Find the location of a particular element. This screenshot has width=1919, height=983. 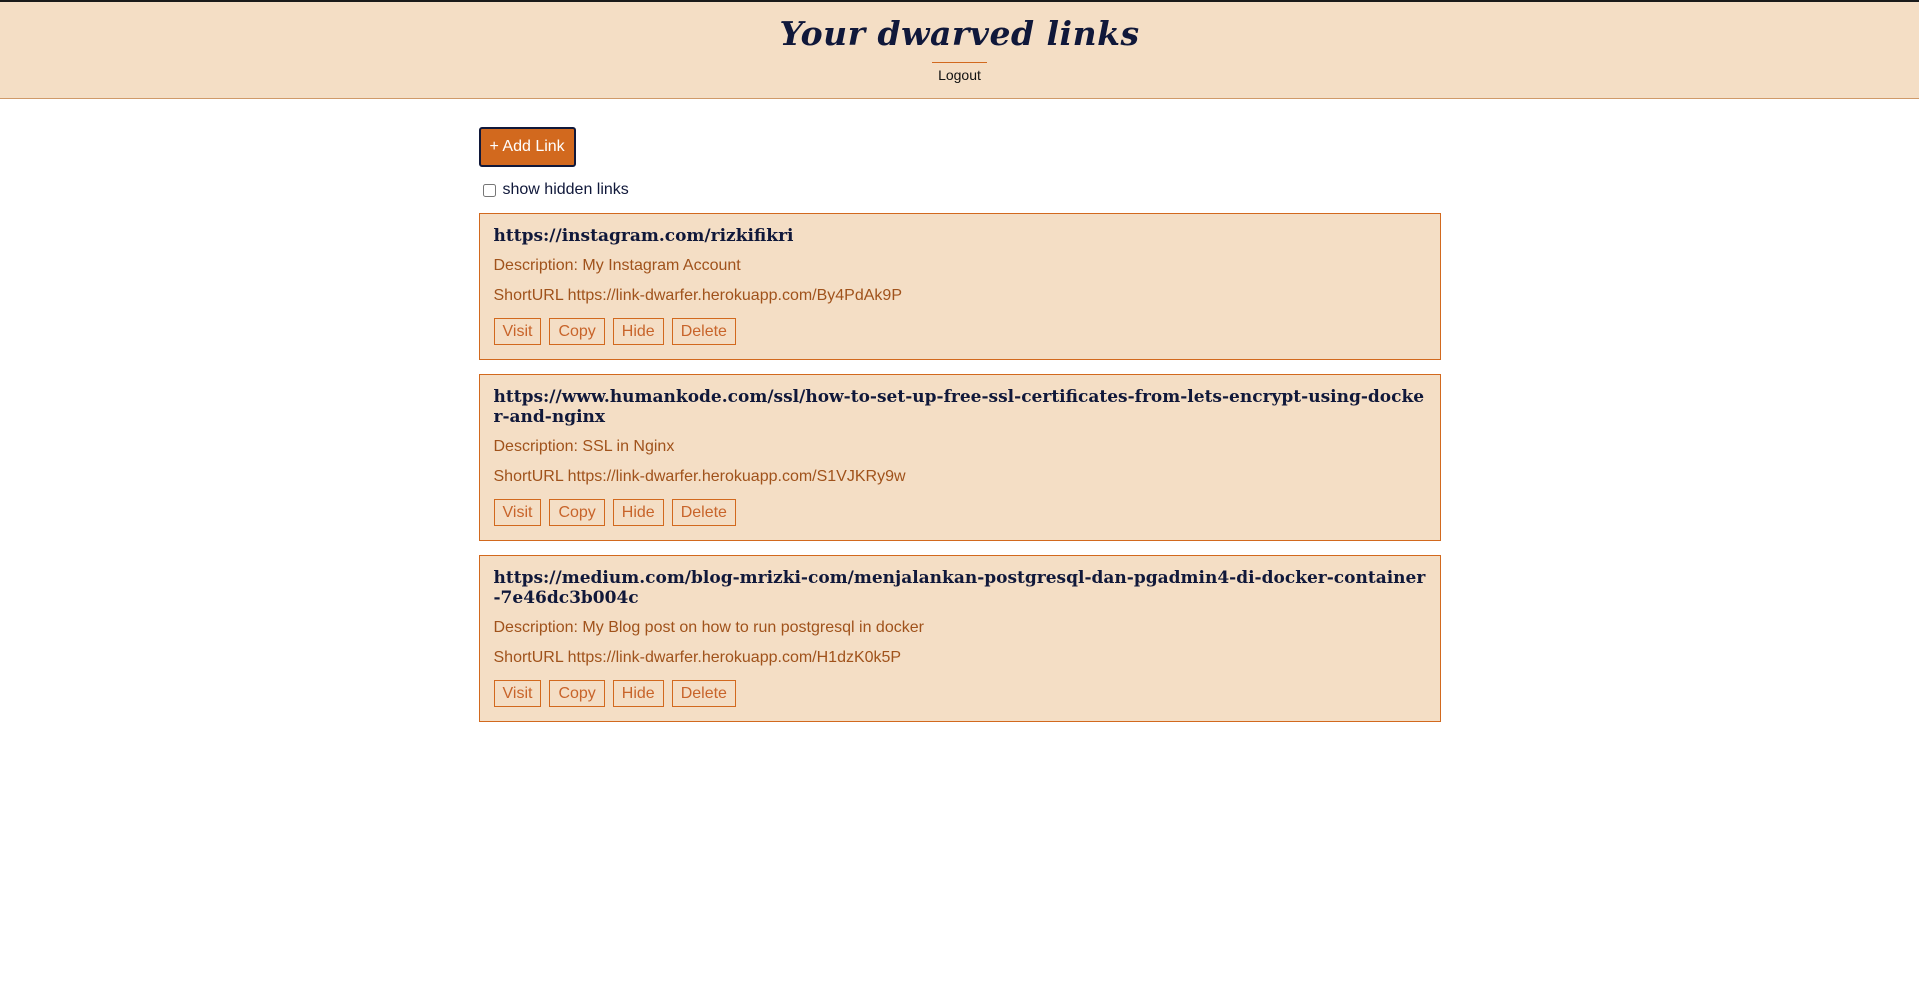

show-hidden-checkbox is located at coordinates (489, 190).